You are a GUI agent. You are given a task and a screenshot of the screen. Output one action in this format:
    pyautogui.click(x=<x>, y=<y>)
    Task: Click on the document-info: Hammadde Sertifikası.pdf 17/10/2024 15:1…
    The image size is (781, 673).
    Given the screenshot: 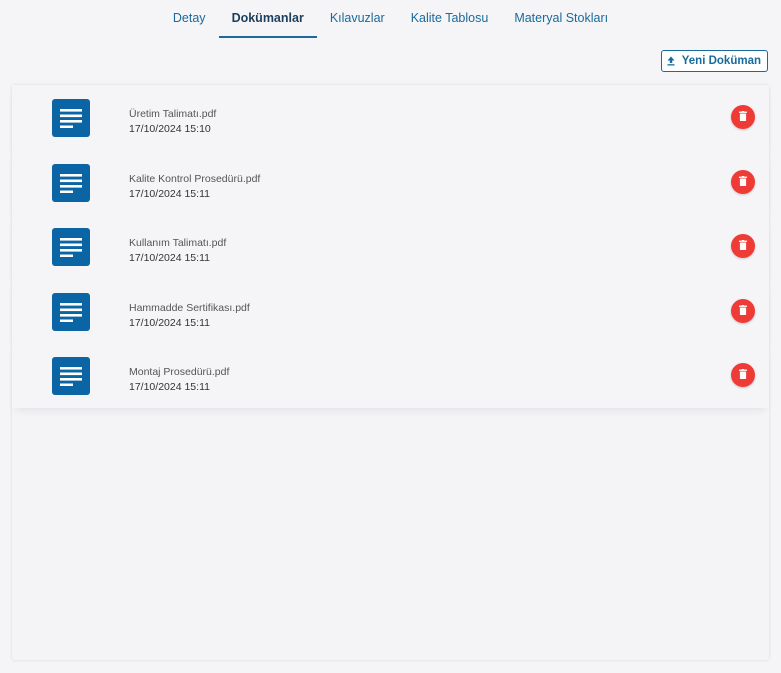 What is the action you would take?
    pyautogui.click(x=189, y=316)
    